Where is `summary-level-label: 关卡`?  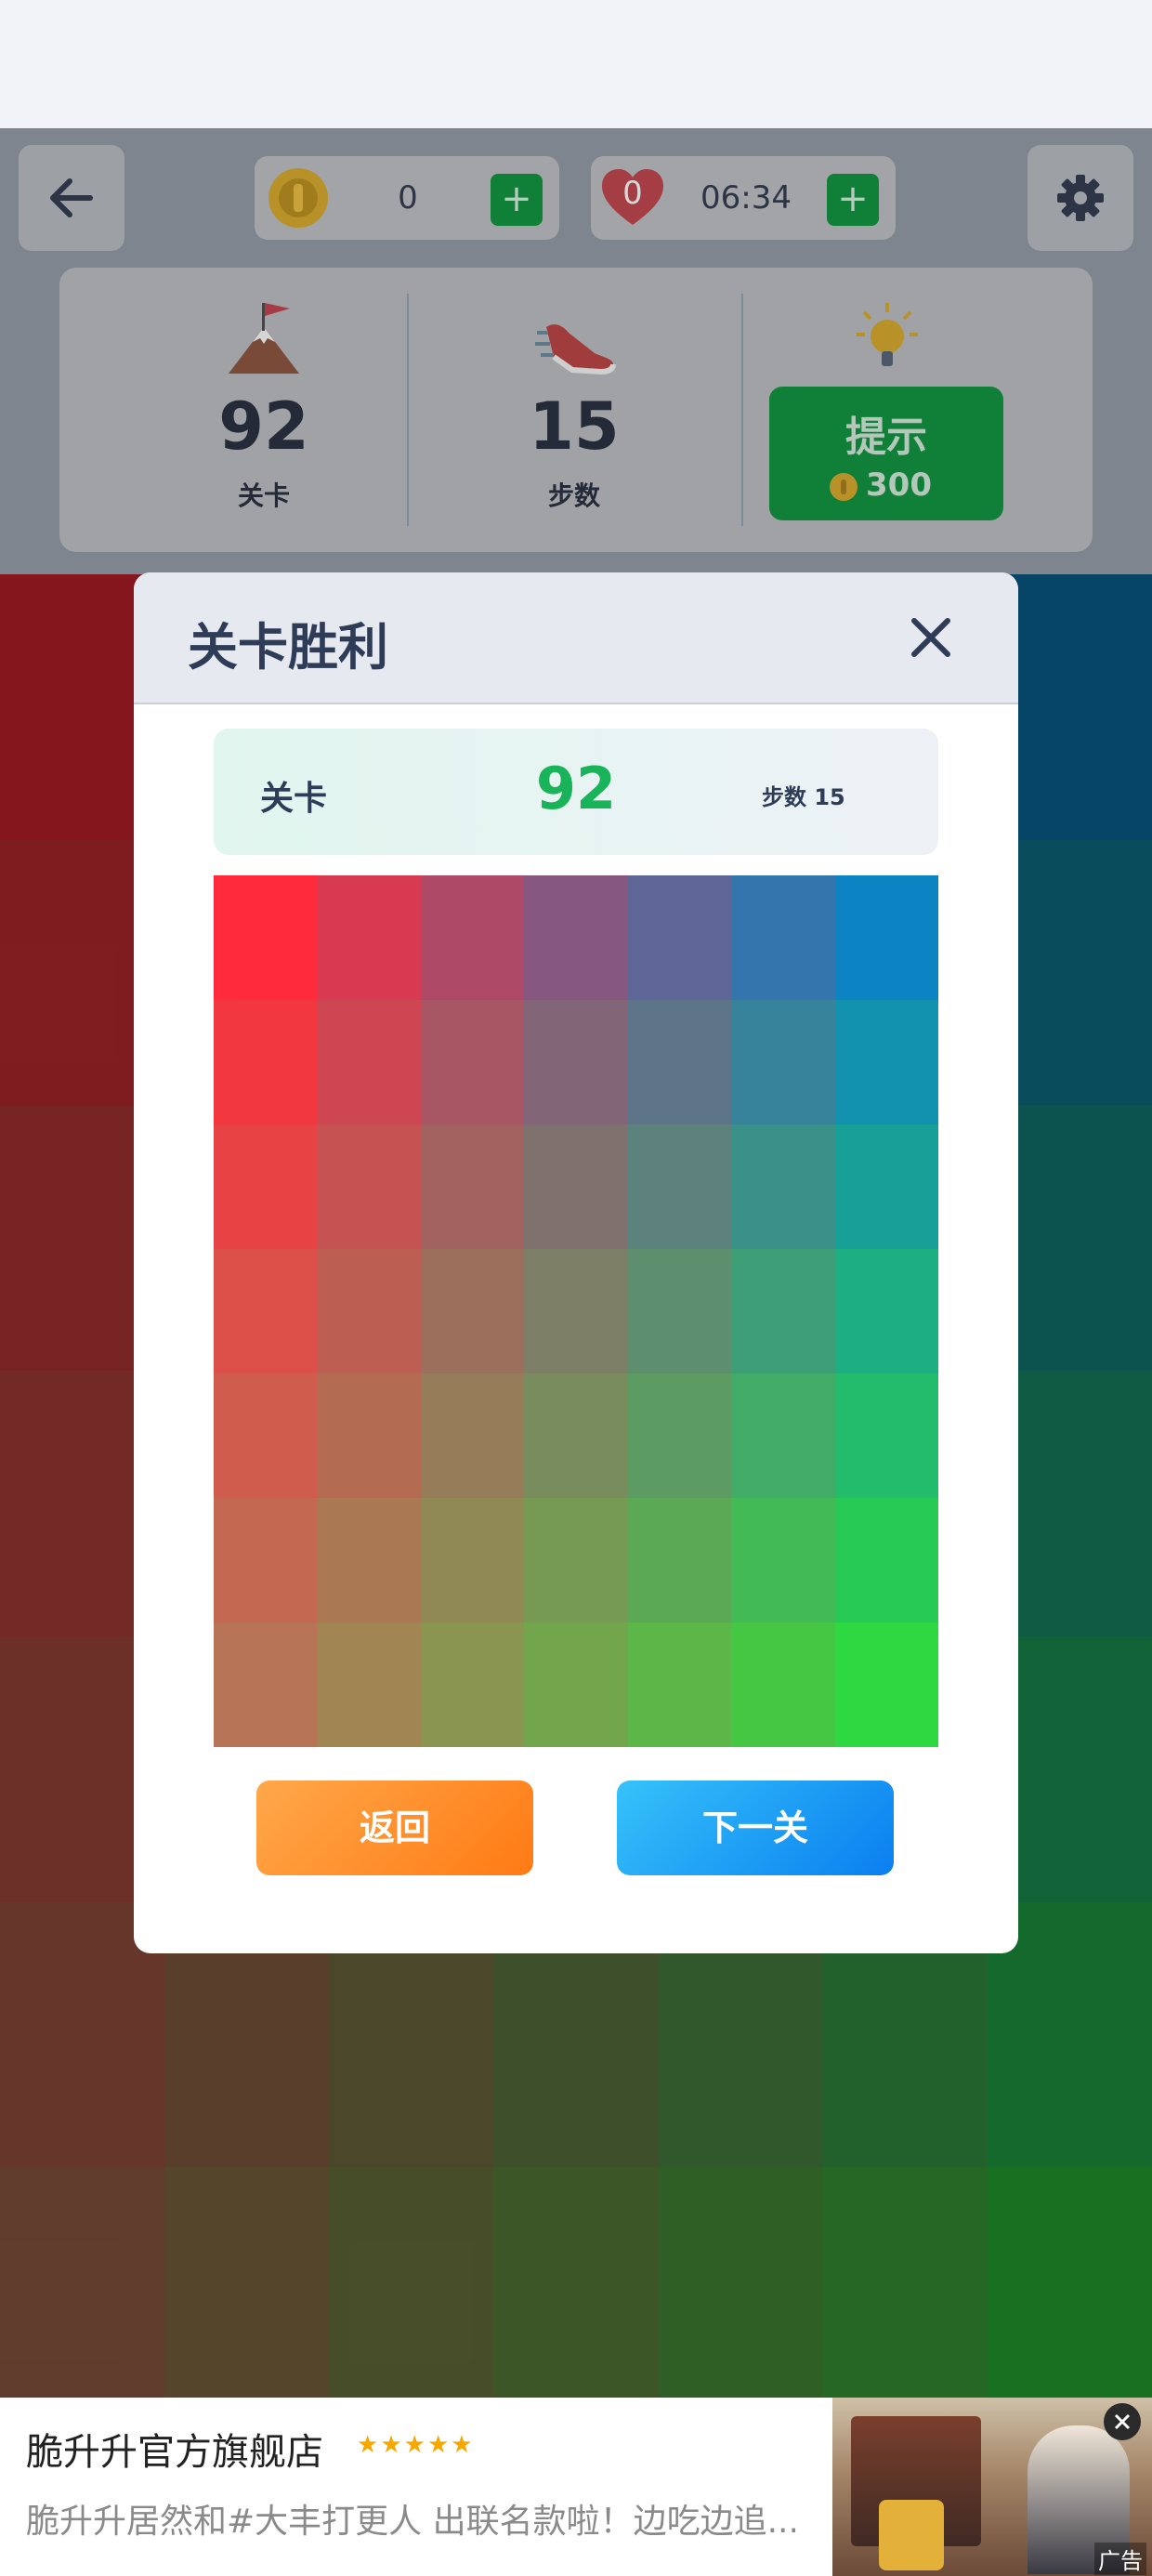 summary-level-label: 关卡 is located at coordinates (294, 799).